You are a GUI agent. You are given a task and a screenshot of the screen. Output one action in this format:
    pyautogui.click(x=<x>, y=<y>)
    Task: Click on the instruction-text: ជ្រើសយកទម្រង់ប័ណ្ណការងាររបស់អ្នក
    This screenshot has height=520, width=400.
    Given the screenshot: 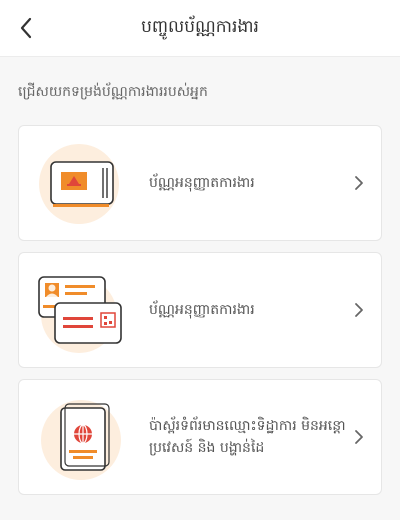 What is the action you would take?
    pyautogui.click(x=113, y=92)
    